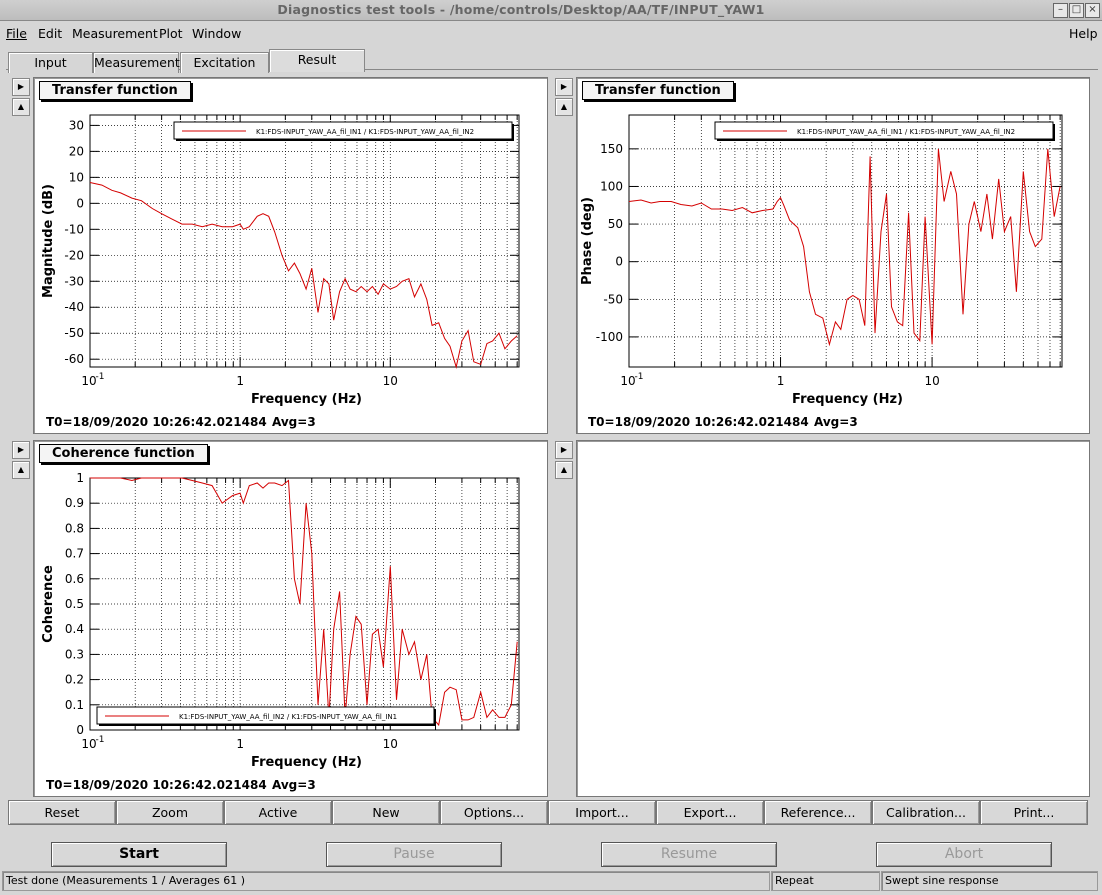 This screenshot has height=895, width=1102. I want to click on plot-title: Transfer function, so click(115, 90).